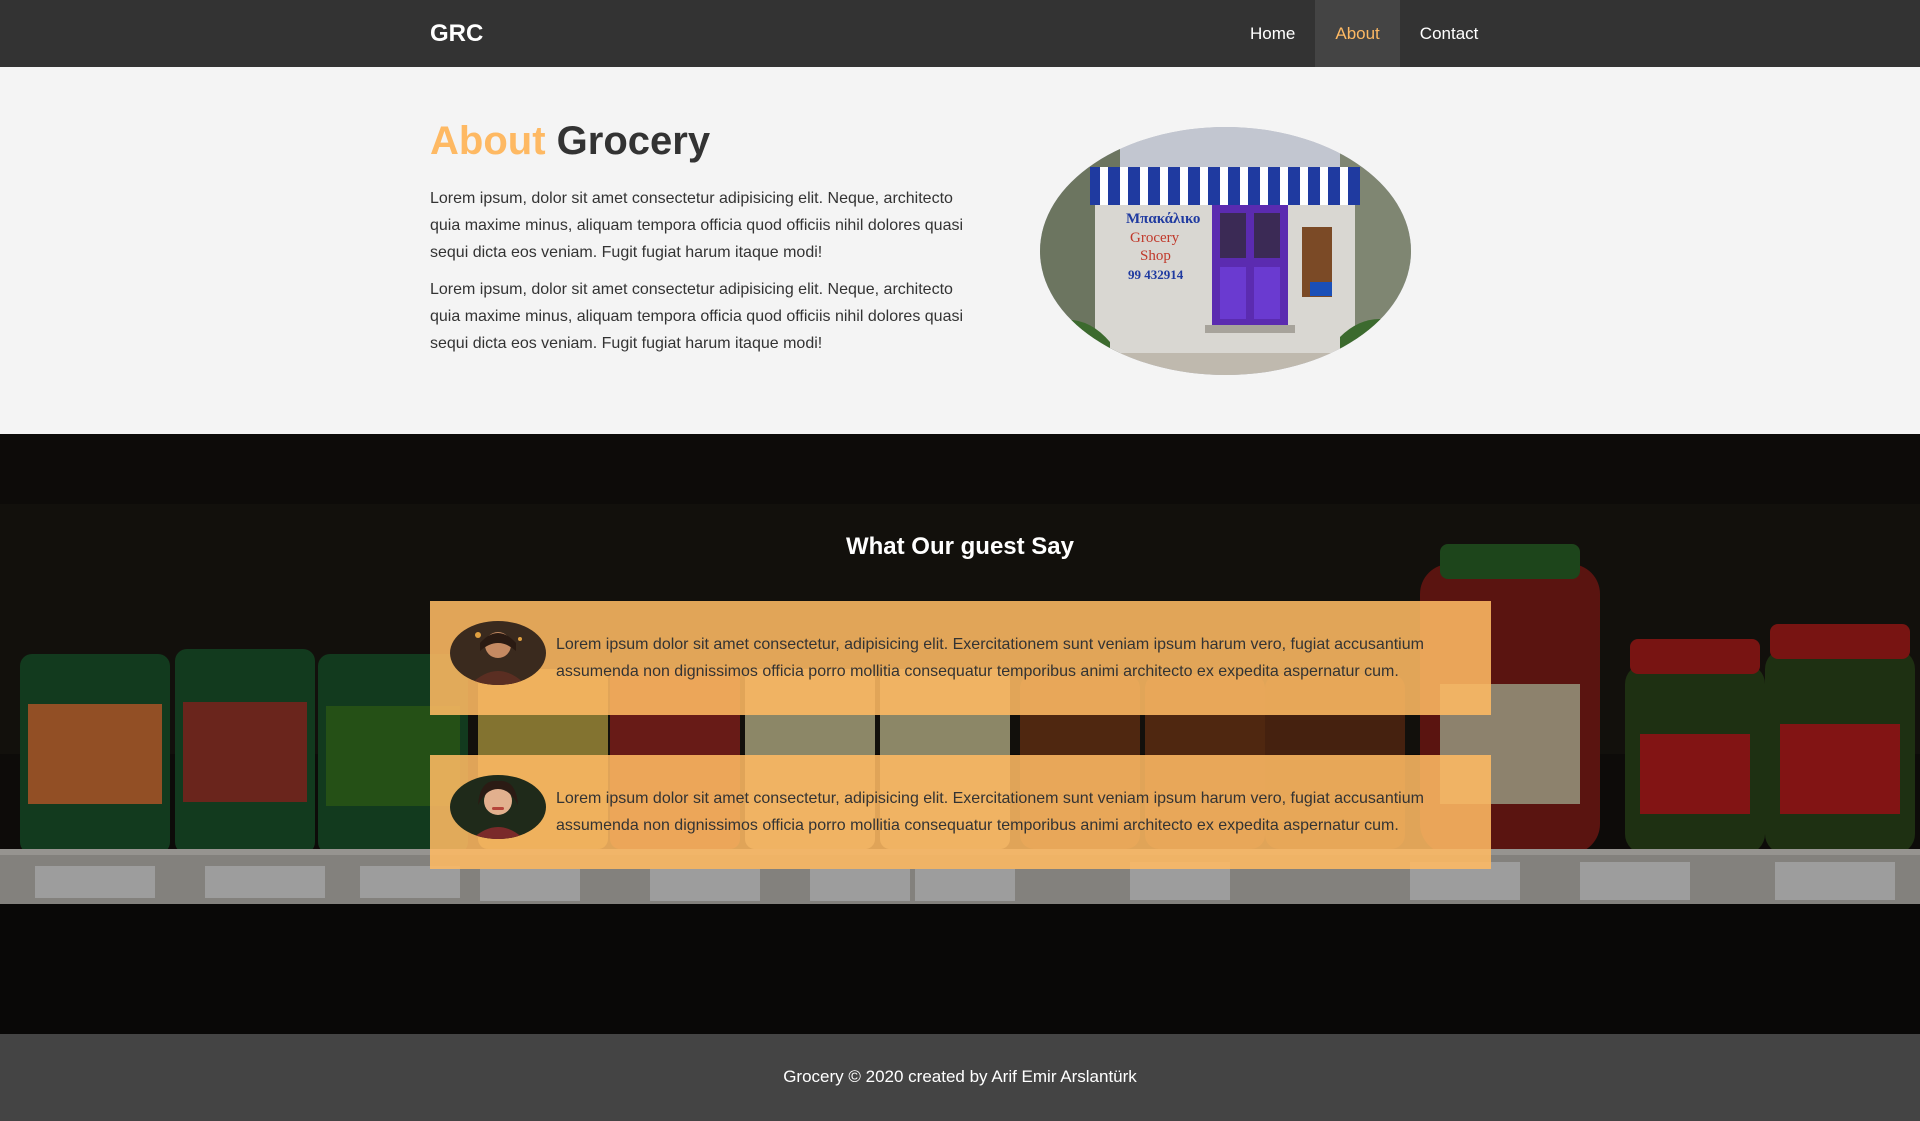  What do you see at coordinates (456, 34) in the screenshot?
I see `brand-logo: GRC` at bounding box center [456, 34].